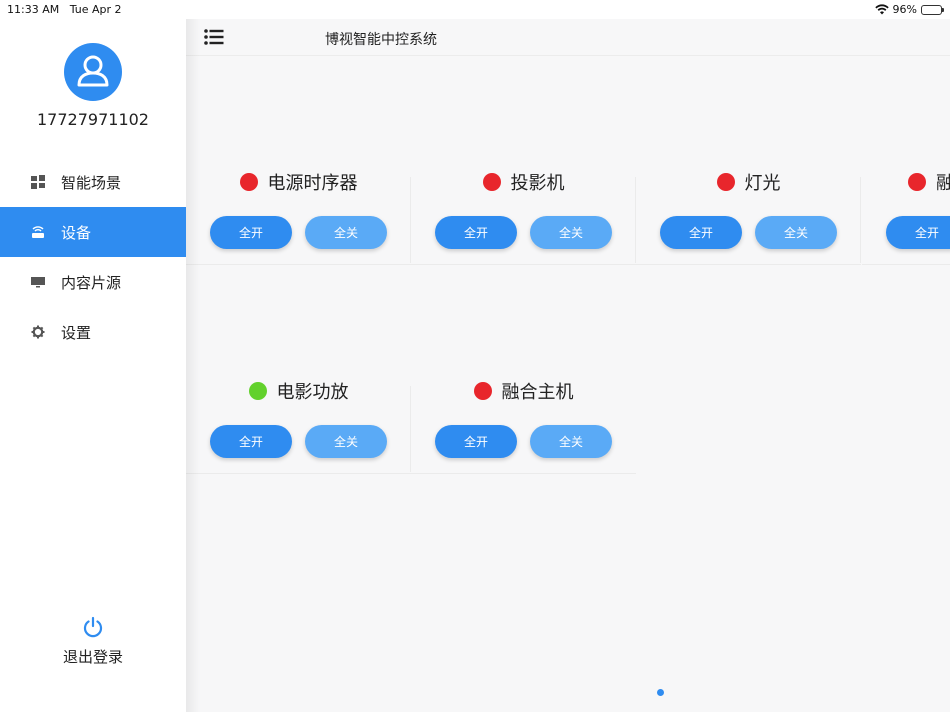  I want to click on page-title: 博视智能中控系统, so click(381, 40).